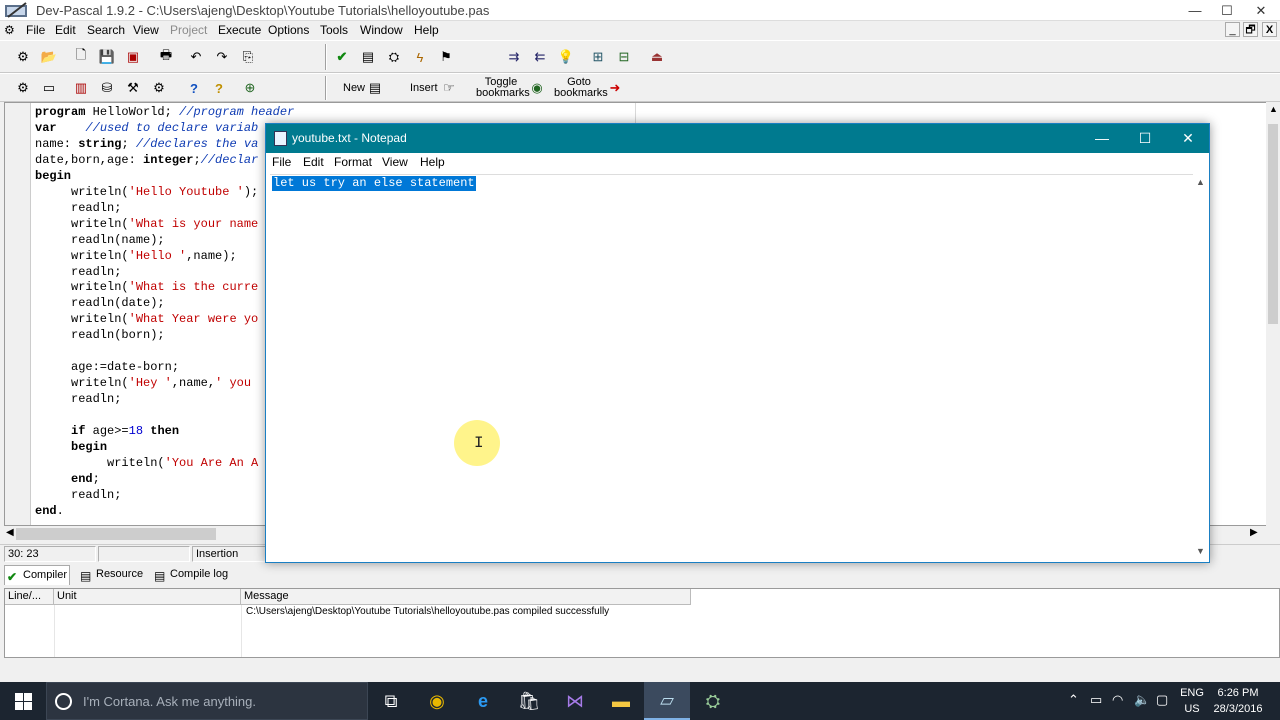 Image resolution: width=1280 pixels, height=720 pixels. I want to click on code-line: end;, so click(164, 480).